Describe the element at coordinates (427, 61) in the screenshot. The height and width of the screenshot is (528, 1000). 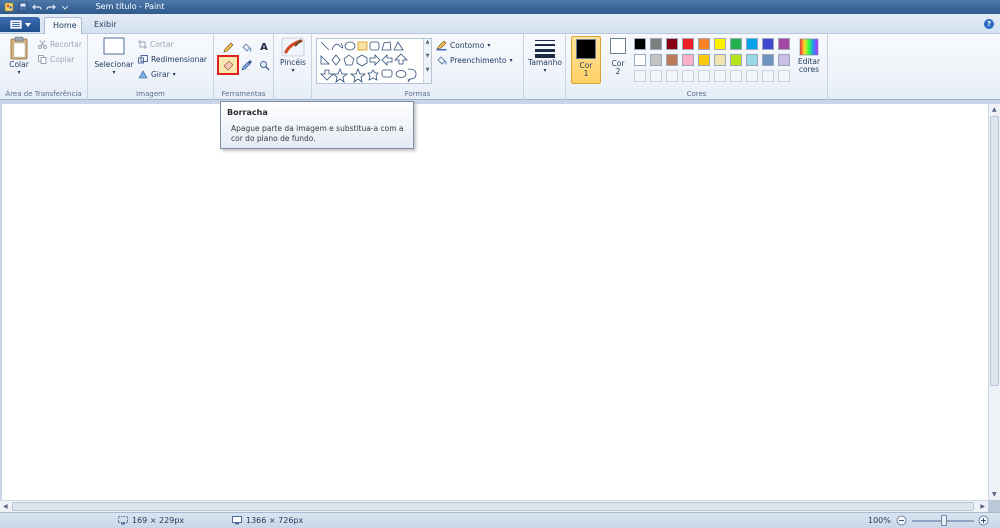
I see `shapes-scroll: ▲ ▼ ▼` at that location.